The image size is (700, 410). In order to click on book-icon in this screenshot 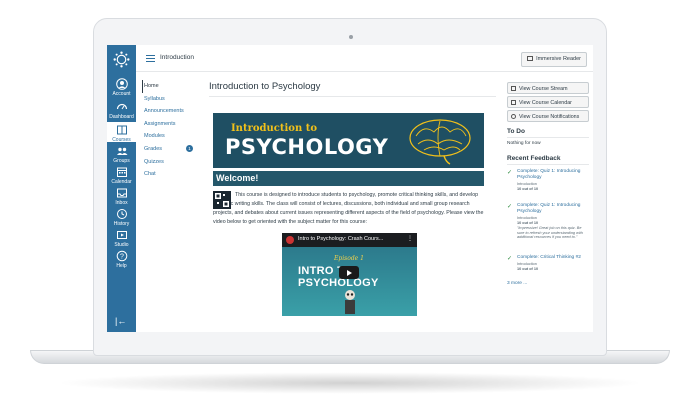, I will do `click(530, 58)`.